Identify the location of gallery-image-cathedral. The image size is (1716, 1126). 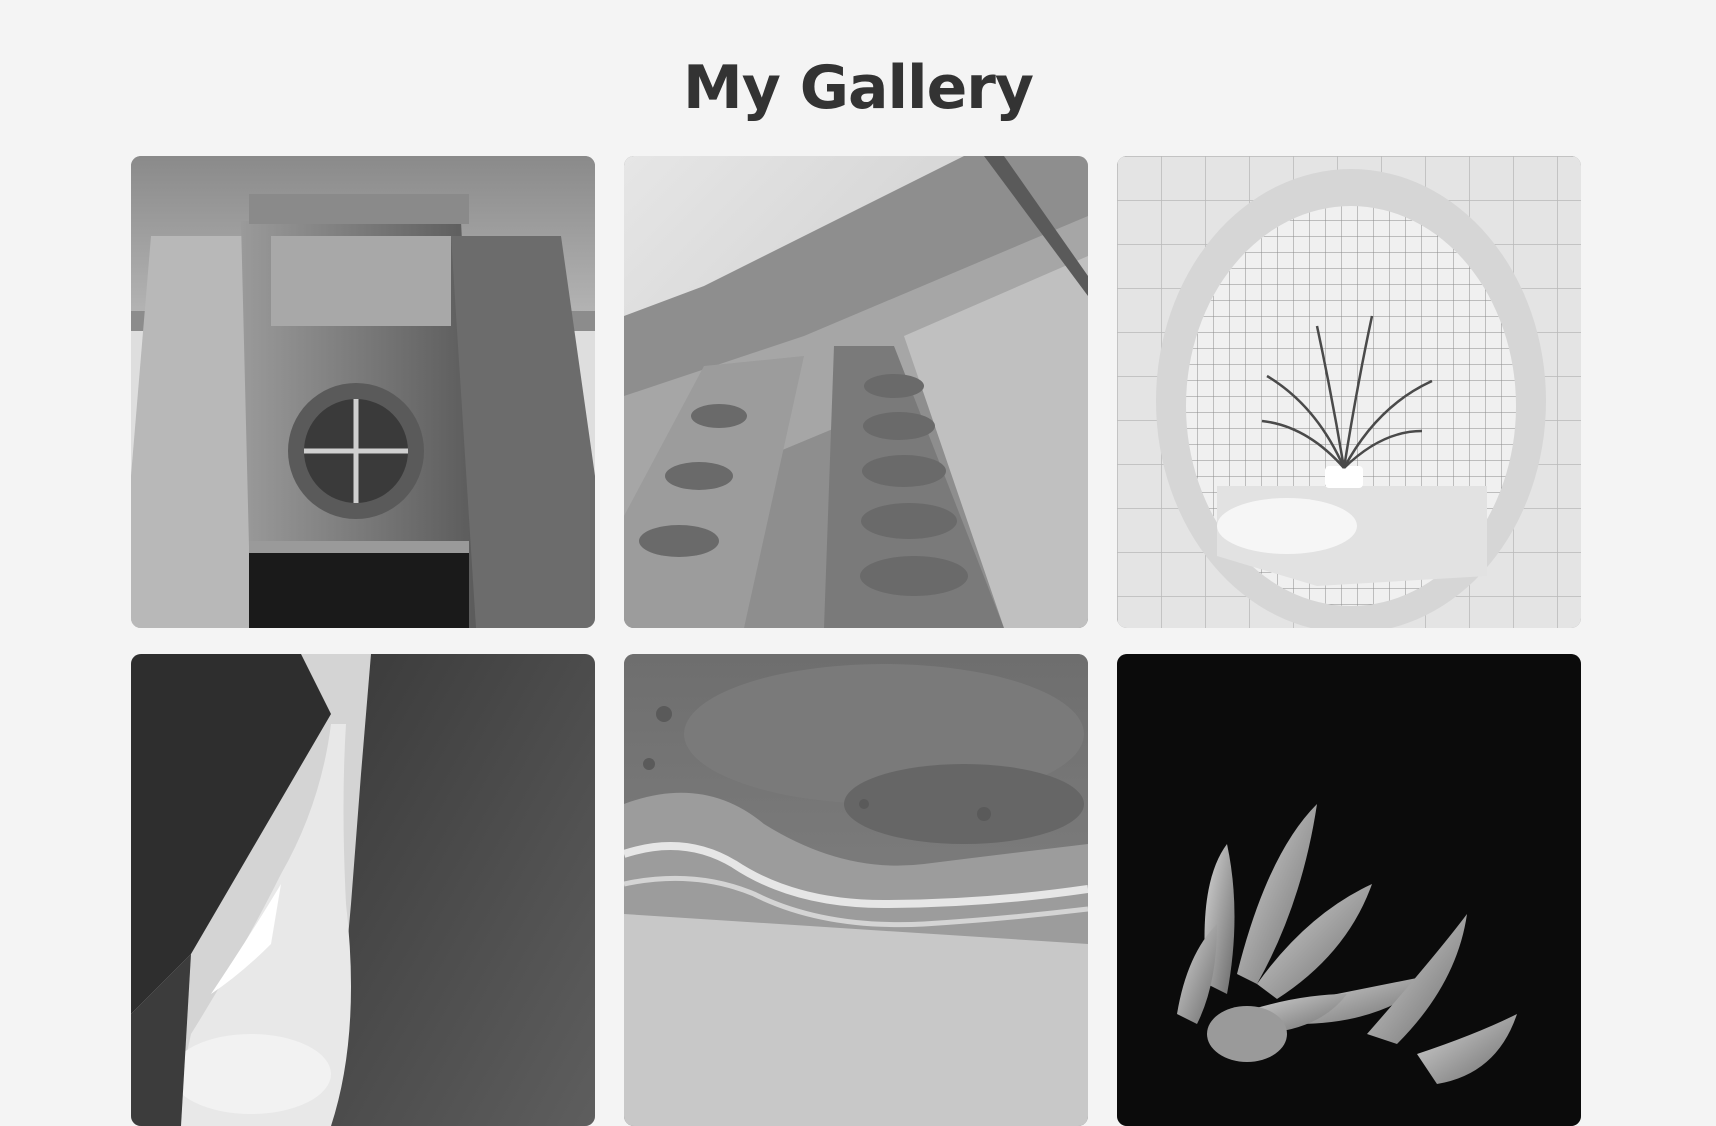
(856, 392).